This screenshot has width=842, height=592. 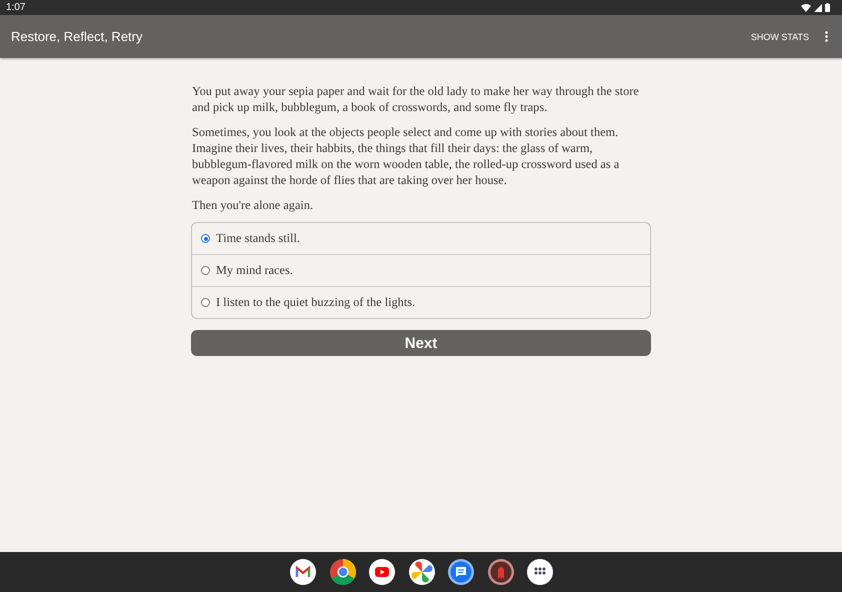 What do you see at coordinates (16, 7) in the screenshot?
I see `clock-time: 1:07` at bounding box center [16, 7].